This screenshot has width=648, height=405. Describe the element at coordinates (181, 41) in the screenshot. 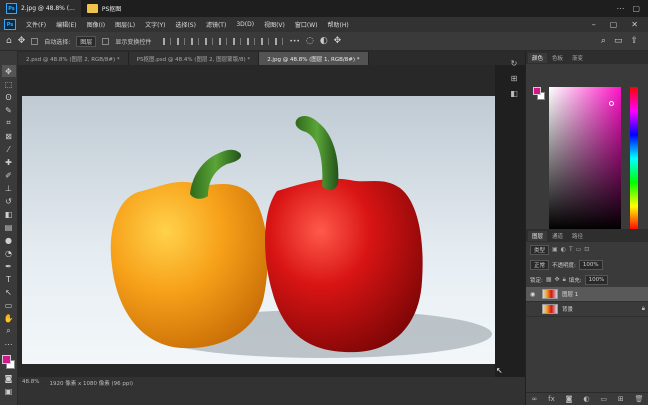

I see `align-center-icon` at that location.